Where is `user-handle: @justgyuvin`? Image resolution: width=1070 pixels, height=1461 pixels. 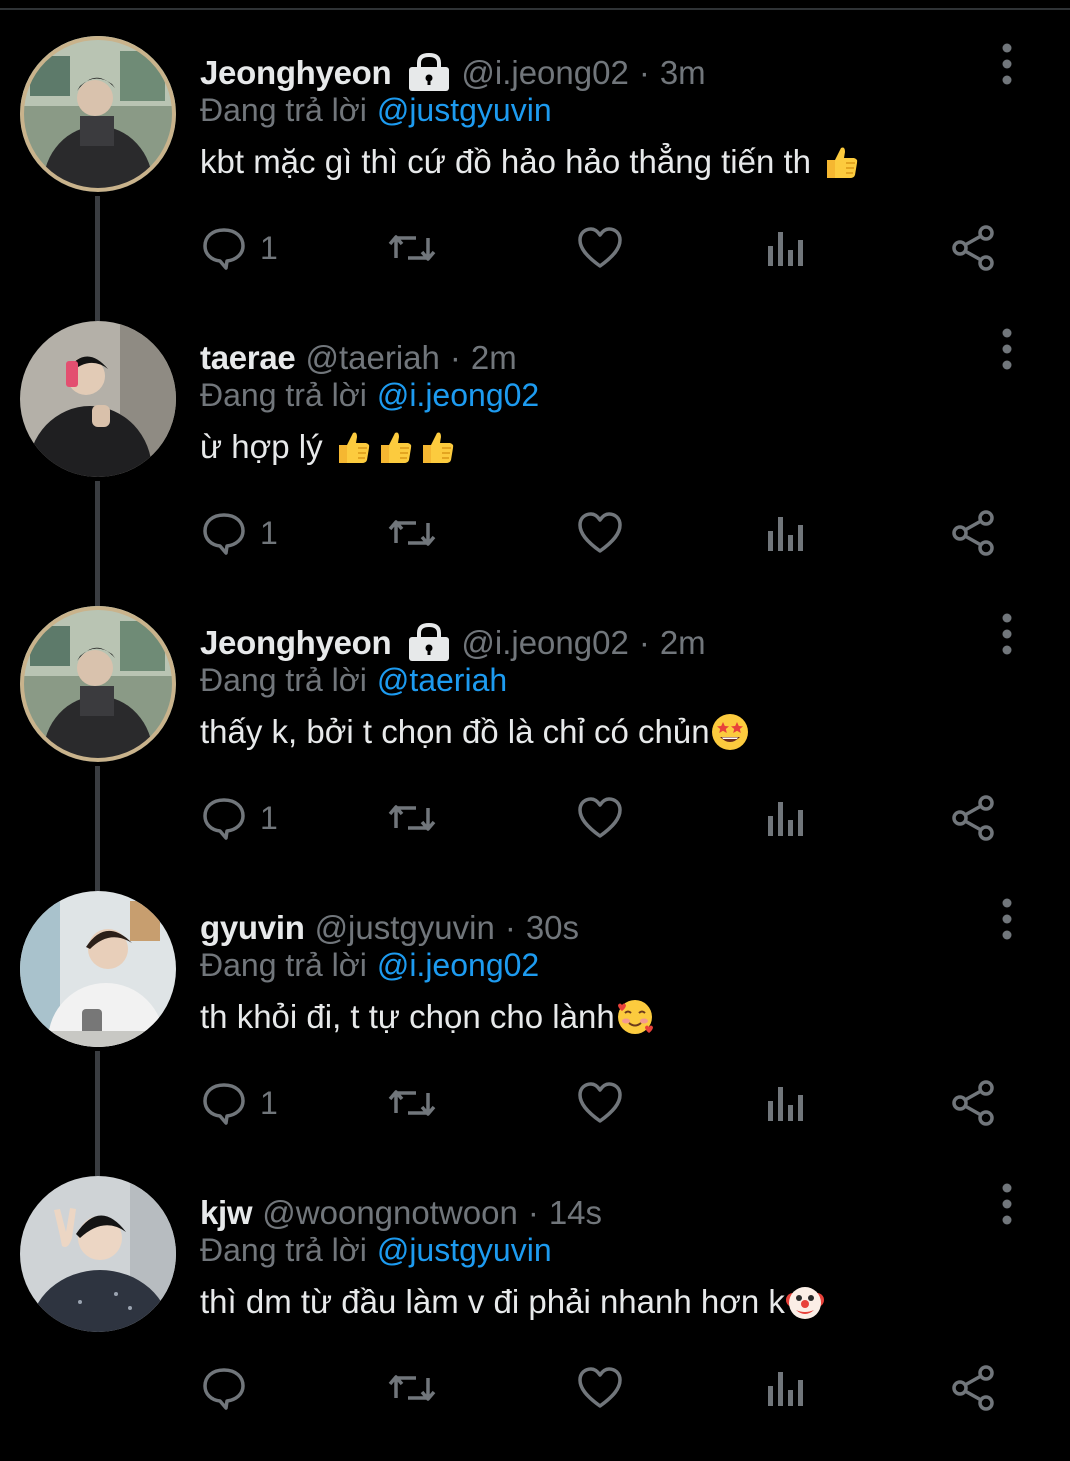
user-handle: @justgyuvin is located at coordinates (405, 928).